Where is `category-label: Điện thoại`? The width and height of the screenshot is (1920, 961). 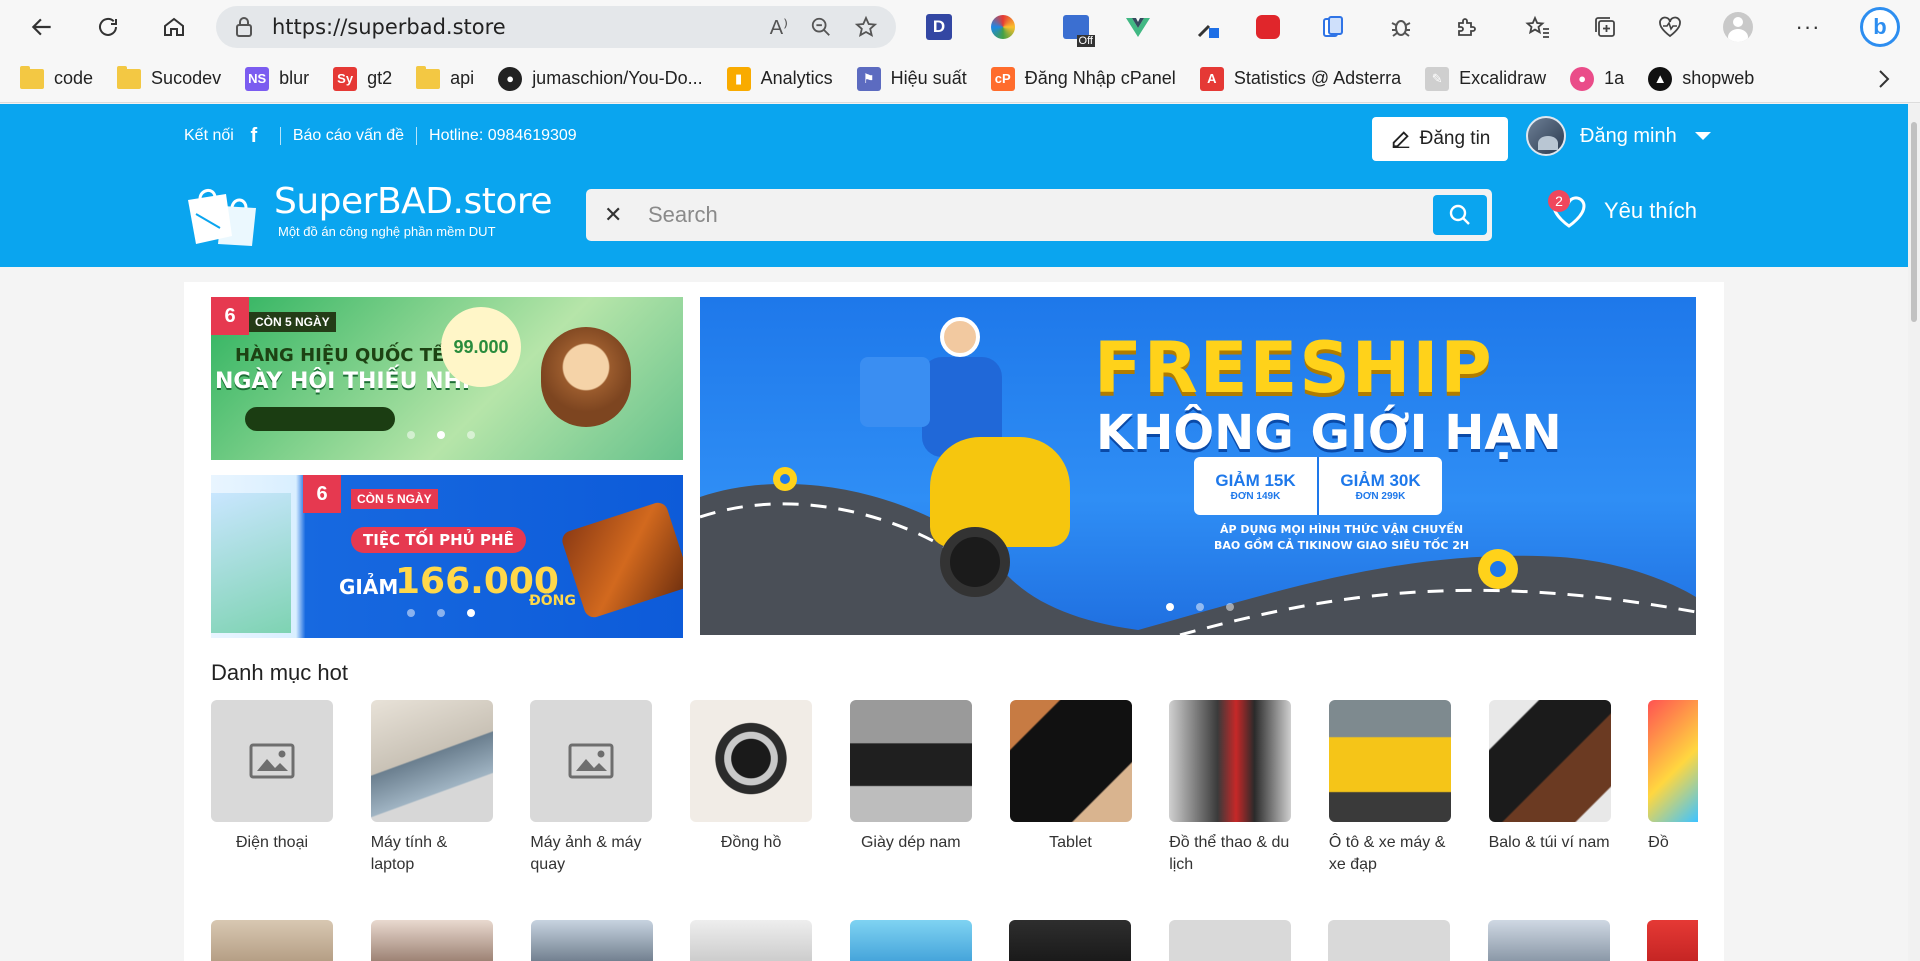
category-label: Điện thoại is located at coordinates (272, 842).